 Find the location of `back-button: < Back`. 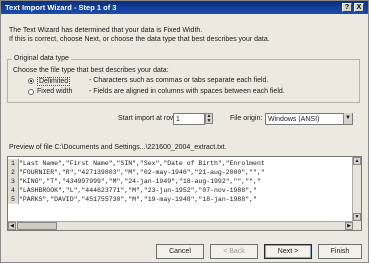

back-button: < Back is located at coordinates (234, 251).